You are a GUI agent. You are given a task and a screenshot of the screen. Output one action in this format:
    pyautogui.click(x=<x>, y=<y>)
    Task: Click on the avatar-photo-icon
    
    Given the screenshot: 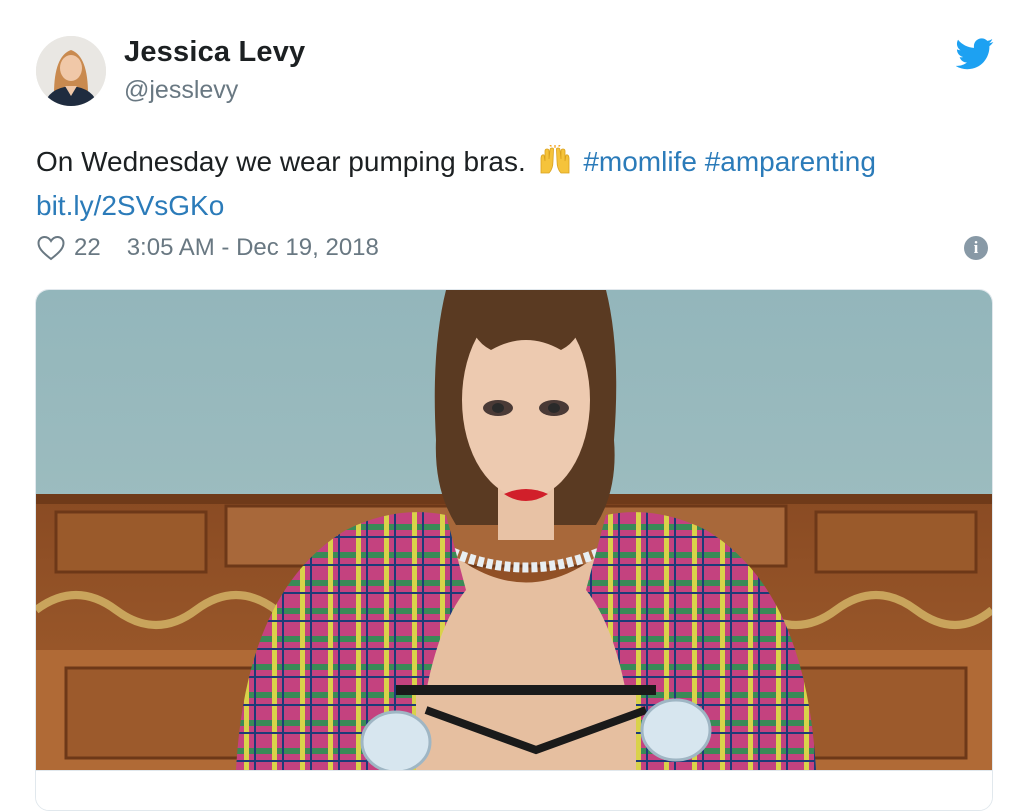 What is the action you would take?
    pyautogui.click(x=71, y=71)
    